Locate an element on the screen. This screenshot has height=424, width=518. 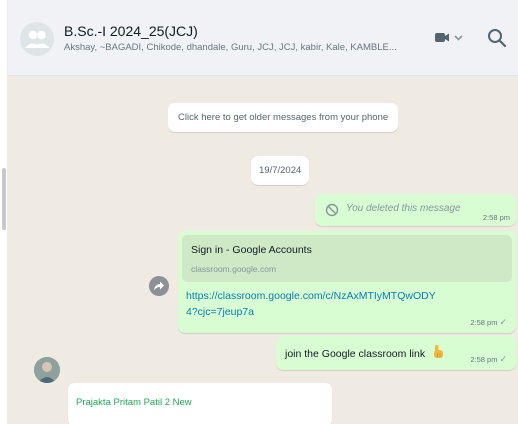
search-icon is located at coordinates (497, 38).